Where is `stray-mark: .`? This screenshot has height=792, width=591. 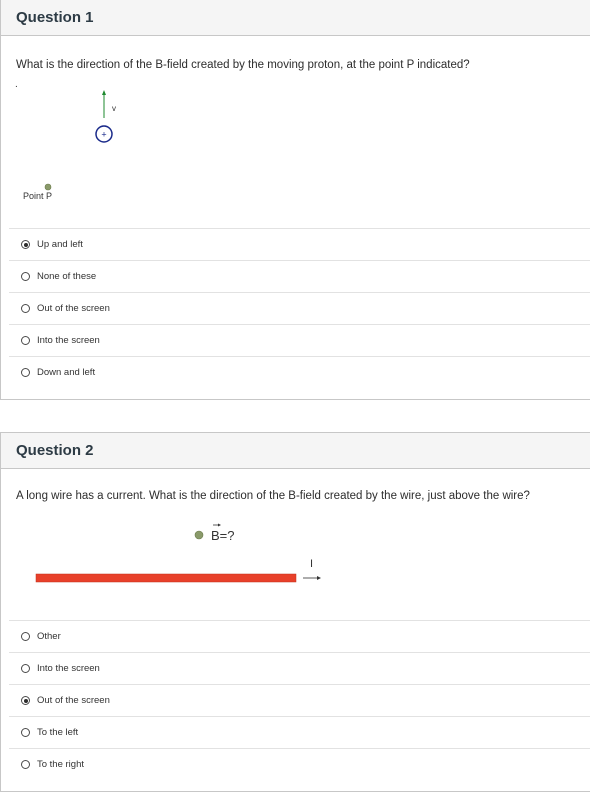 stray-mark: . is located at coordinates (16, 84).